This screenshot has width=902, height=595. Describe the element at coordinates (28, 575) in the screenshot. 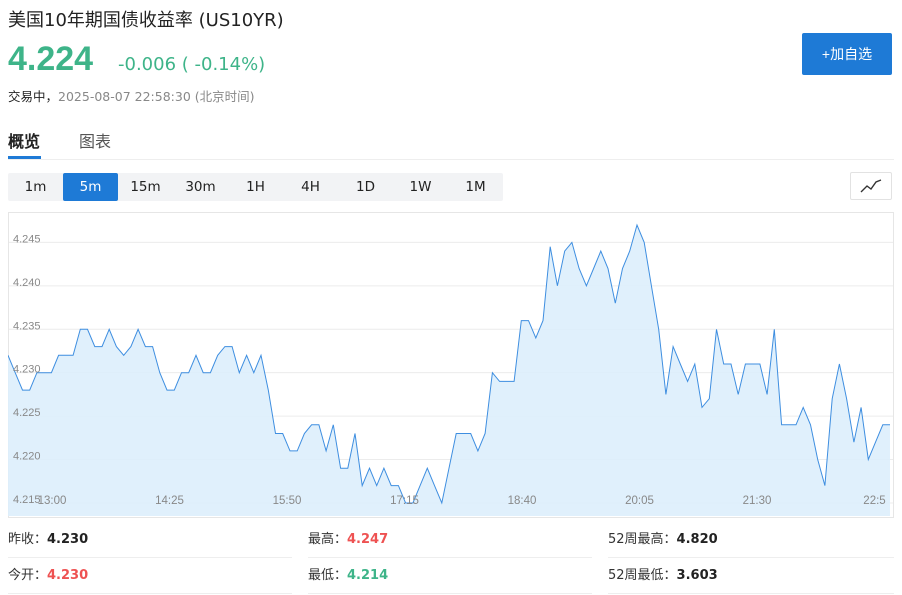

I see `stat-label: 今开：` at that location.